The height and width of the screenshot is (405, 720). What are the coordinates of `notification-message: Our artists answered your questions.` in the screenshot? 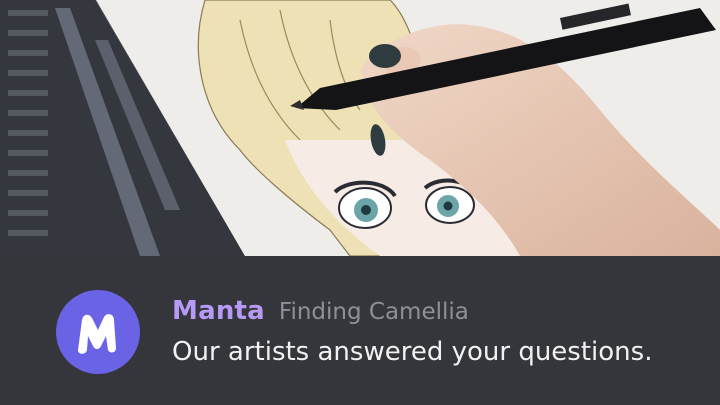 It's located at (412, 352).